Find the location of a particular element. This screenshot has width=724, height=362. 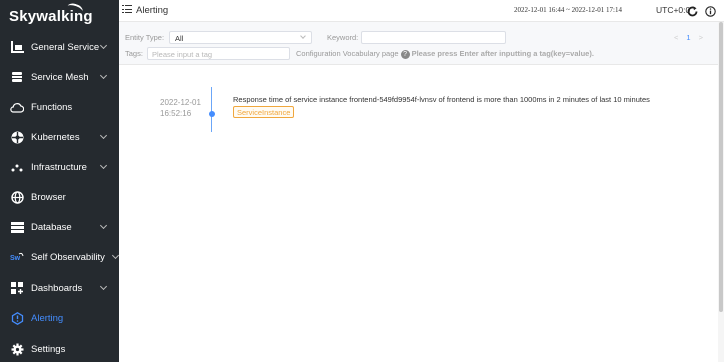

page-number: 1 is located at coordinates (688, 37).